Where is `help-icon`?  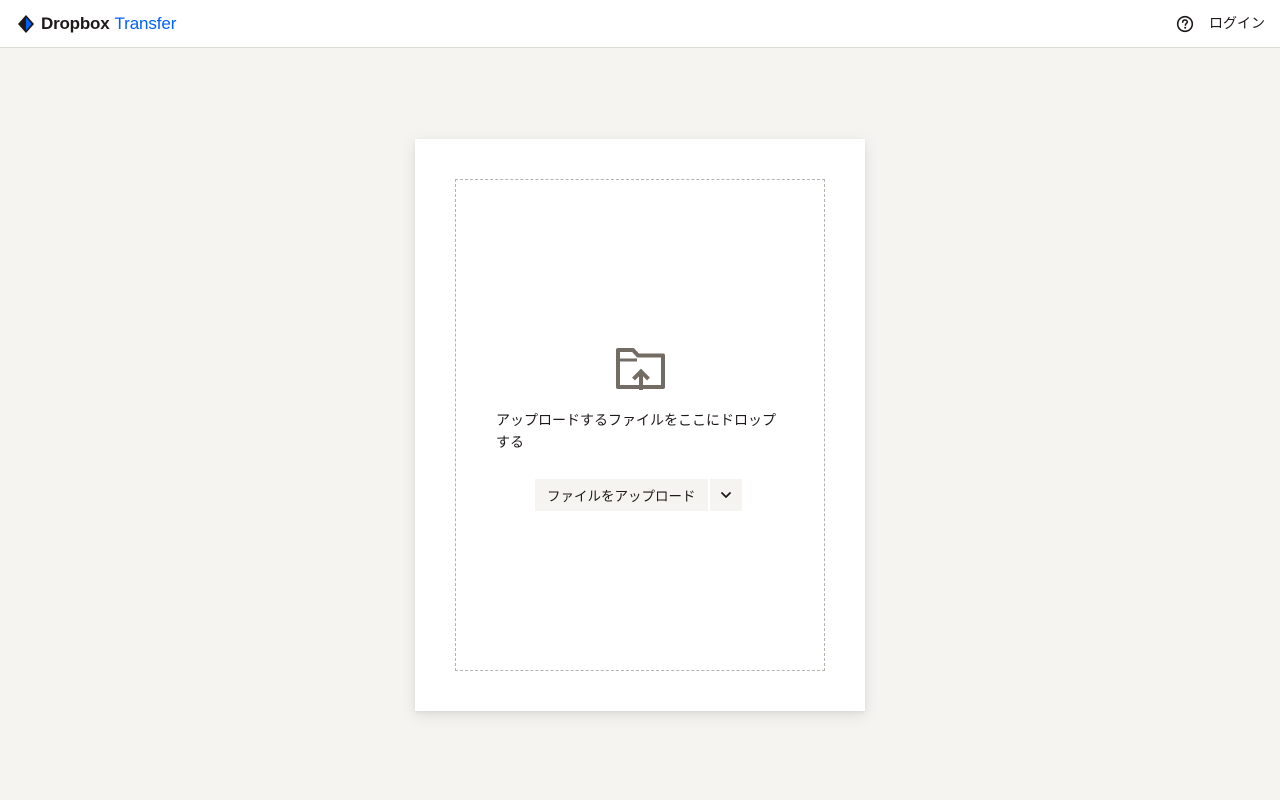 help-icon is located at coordinates (1185, 24).